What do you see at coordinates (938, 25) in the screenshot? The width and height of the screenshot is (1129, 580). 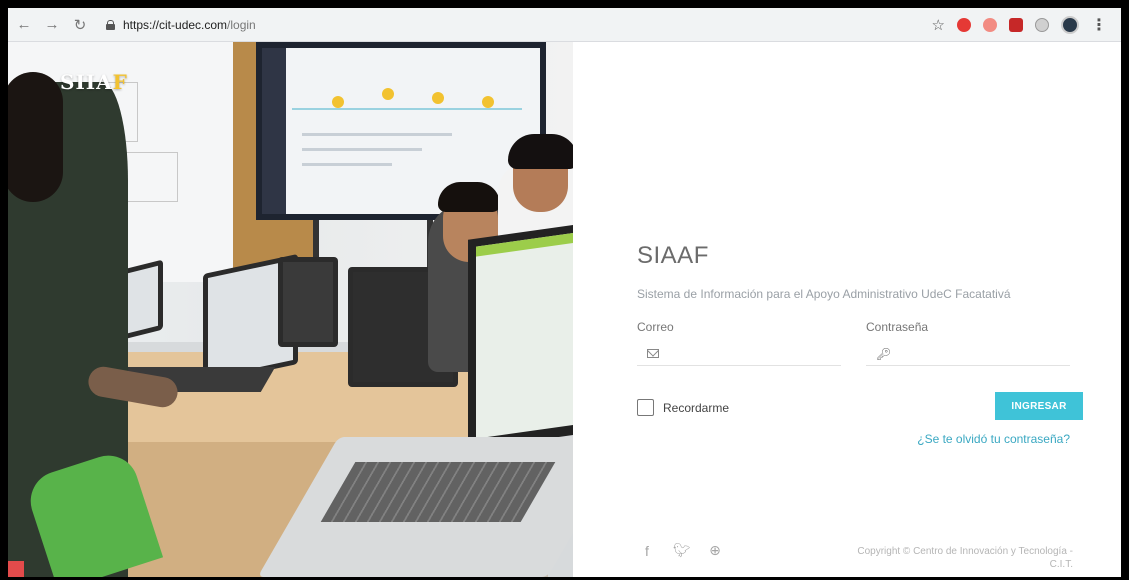 I see `bookmark-star-icon: ☆` at bounding box center [938, 25].